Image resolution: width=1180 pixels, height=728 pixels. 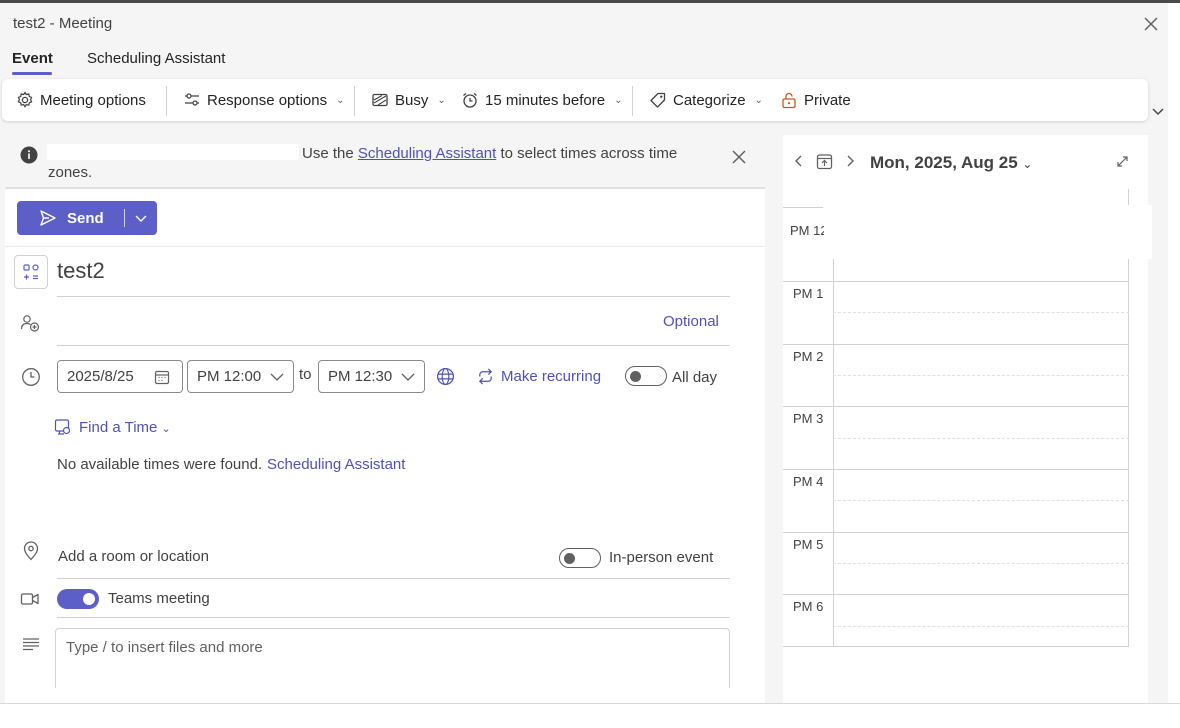 I want to click on bottom-edge, so click(x=590, y=715).